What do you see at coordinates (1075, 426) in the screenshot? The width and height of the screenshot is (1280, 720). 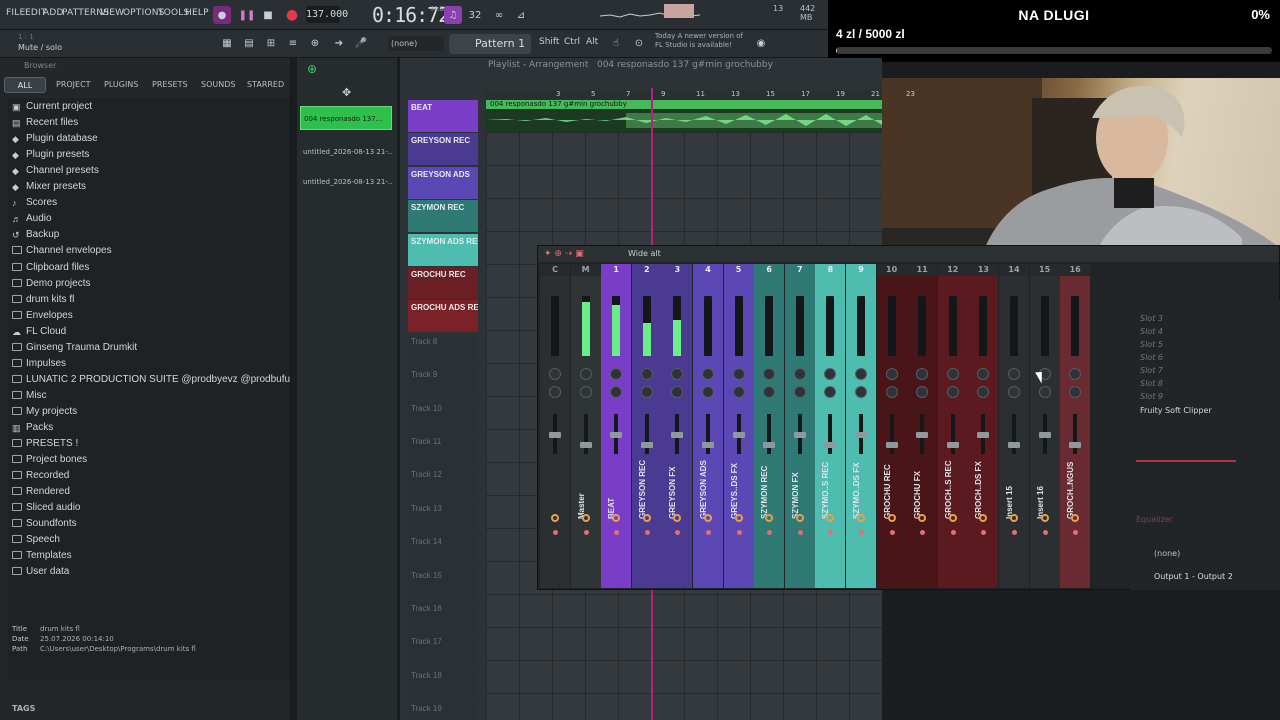 I see `mixer-strip: 16 GROCH..NGUS` at bounding box center [1075, 426].